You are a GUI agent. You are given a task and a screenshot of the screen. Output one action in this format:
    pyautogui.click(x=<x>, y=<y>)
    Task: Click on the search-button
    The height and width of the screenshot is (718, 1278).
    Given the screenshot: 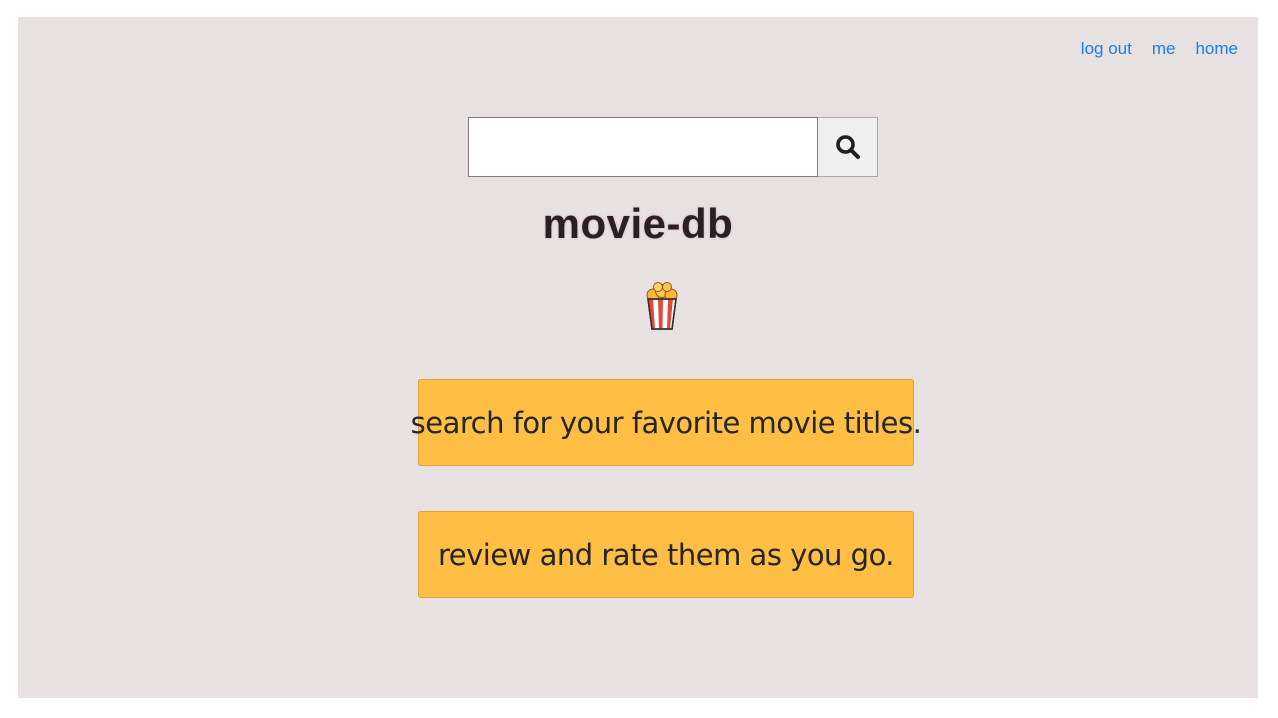 What is the action you would take?
    pyautogui.click(x=848, y=147)
    